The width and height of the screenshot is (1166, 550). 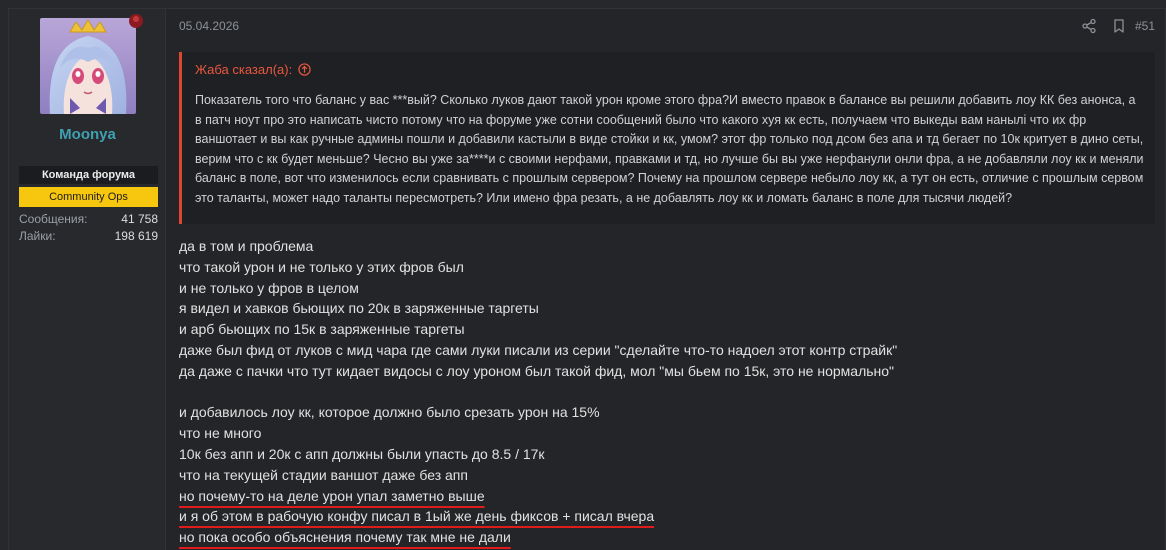 What do you see at coordinates (322, 329) in the screenshot?
I see `message-line: и арб бьющих по 15к в заряженные таргеты` at bounding box center [322, 329].